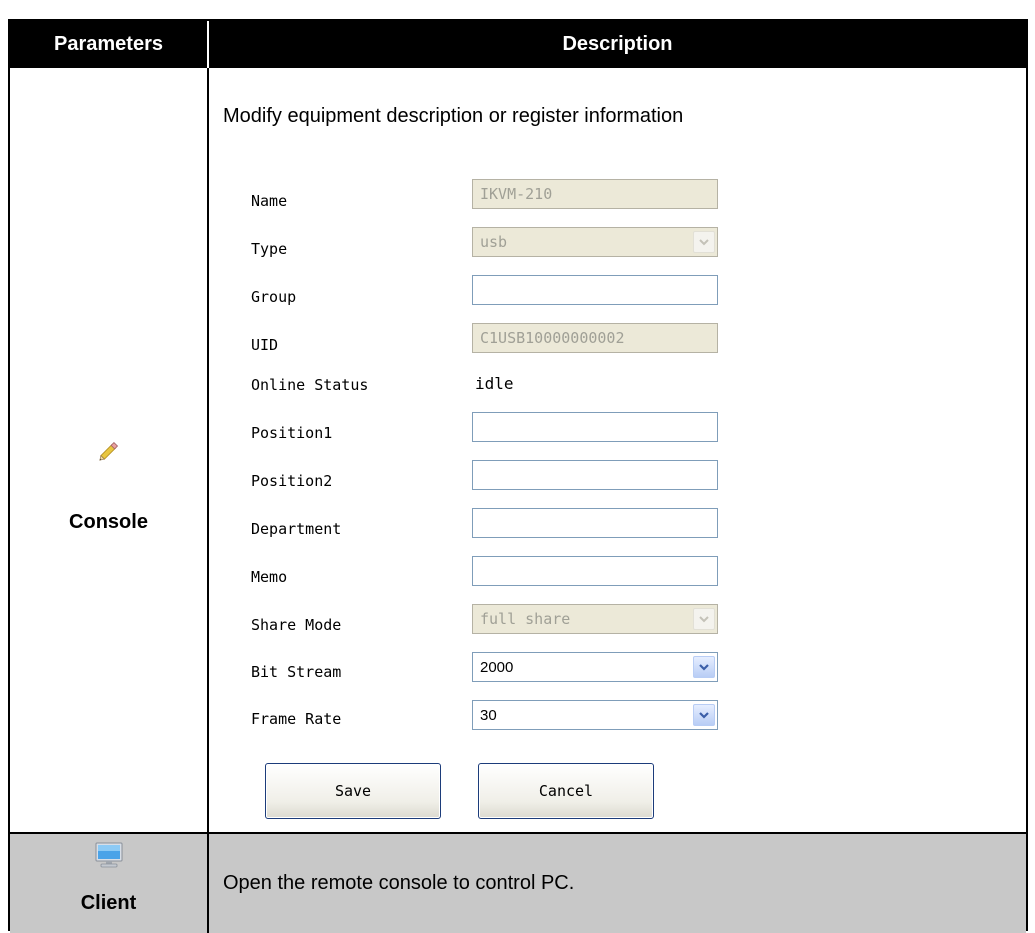 The height and width of the screenshot is (933, 1035). Describe the element at coordinates (108, 858) in the screenshot. I see `monitor-icon` at that location.